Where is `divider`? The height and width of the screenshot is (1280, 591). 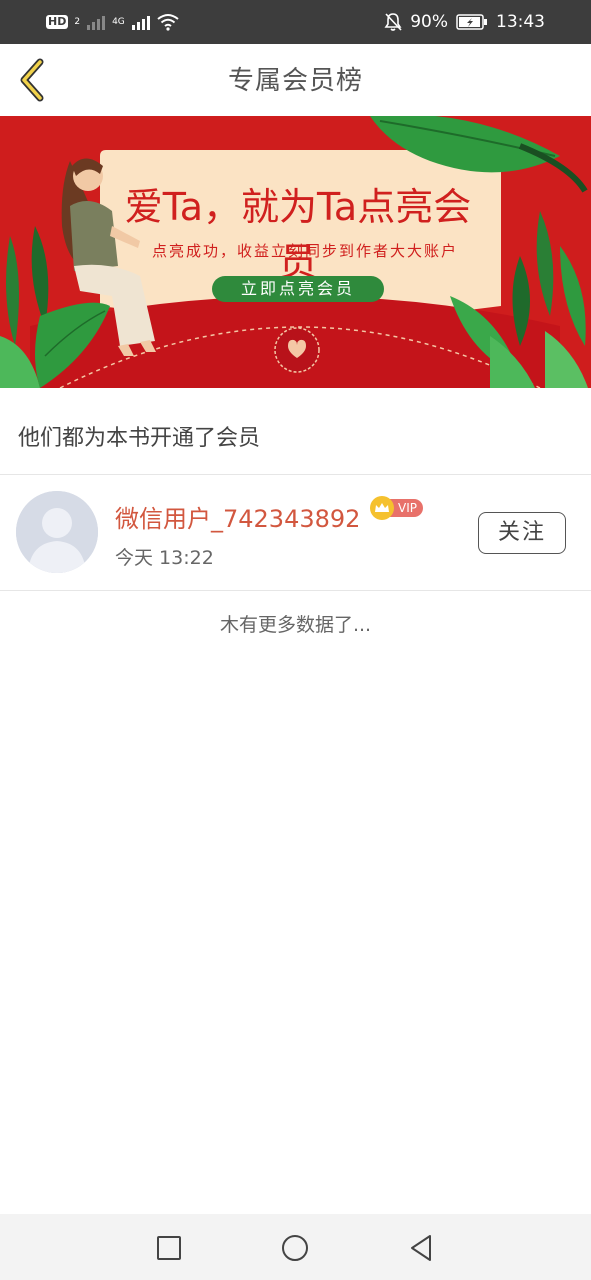
divider is located at coordinates (295, 590).